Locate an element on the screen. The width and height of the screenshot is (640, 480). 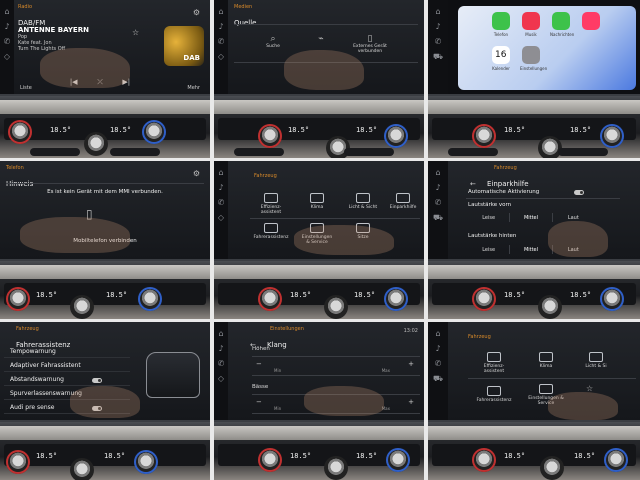
bass-plus: + is located at coordinates (411, 402).